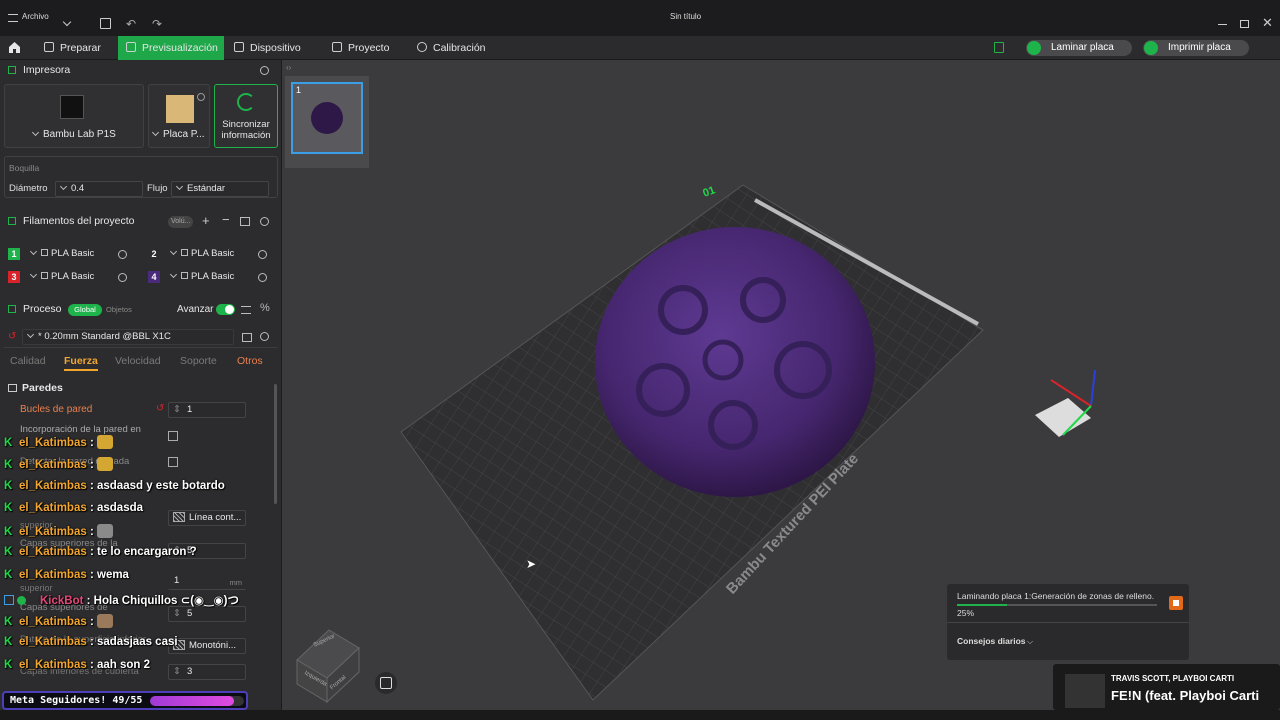 The image size is (1280, 720). I want to click on chevron-down-icon: ⌵, so click(1030, 642).